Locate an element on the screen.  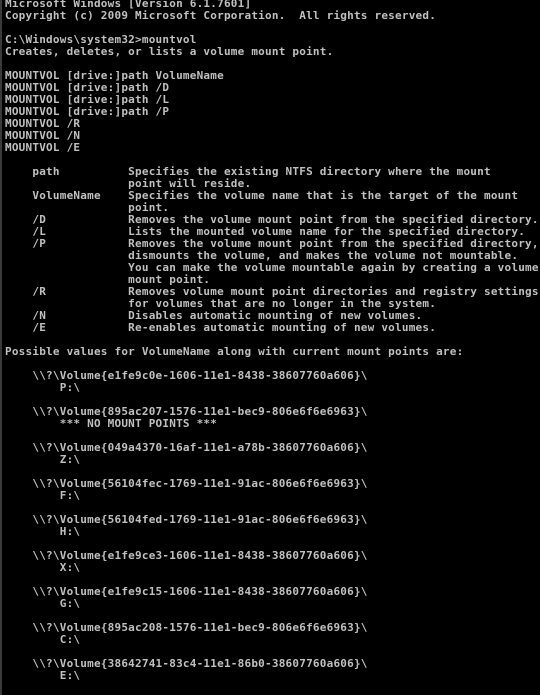
usage-line: MOUNTVOL /R is located at coordinates (43, 123).